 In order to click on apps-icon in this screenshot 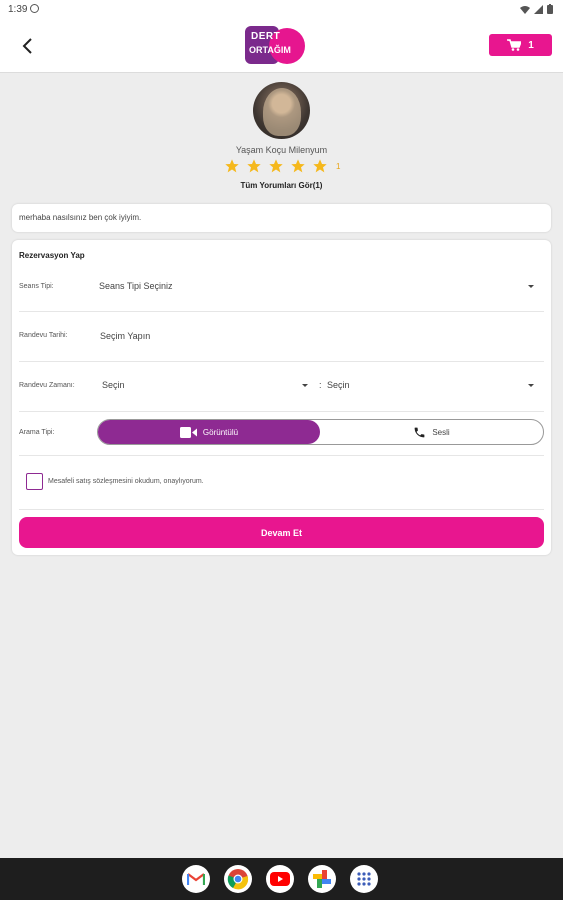, I will do `click(364, 879)`.